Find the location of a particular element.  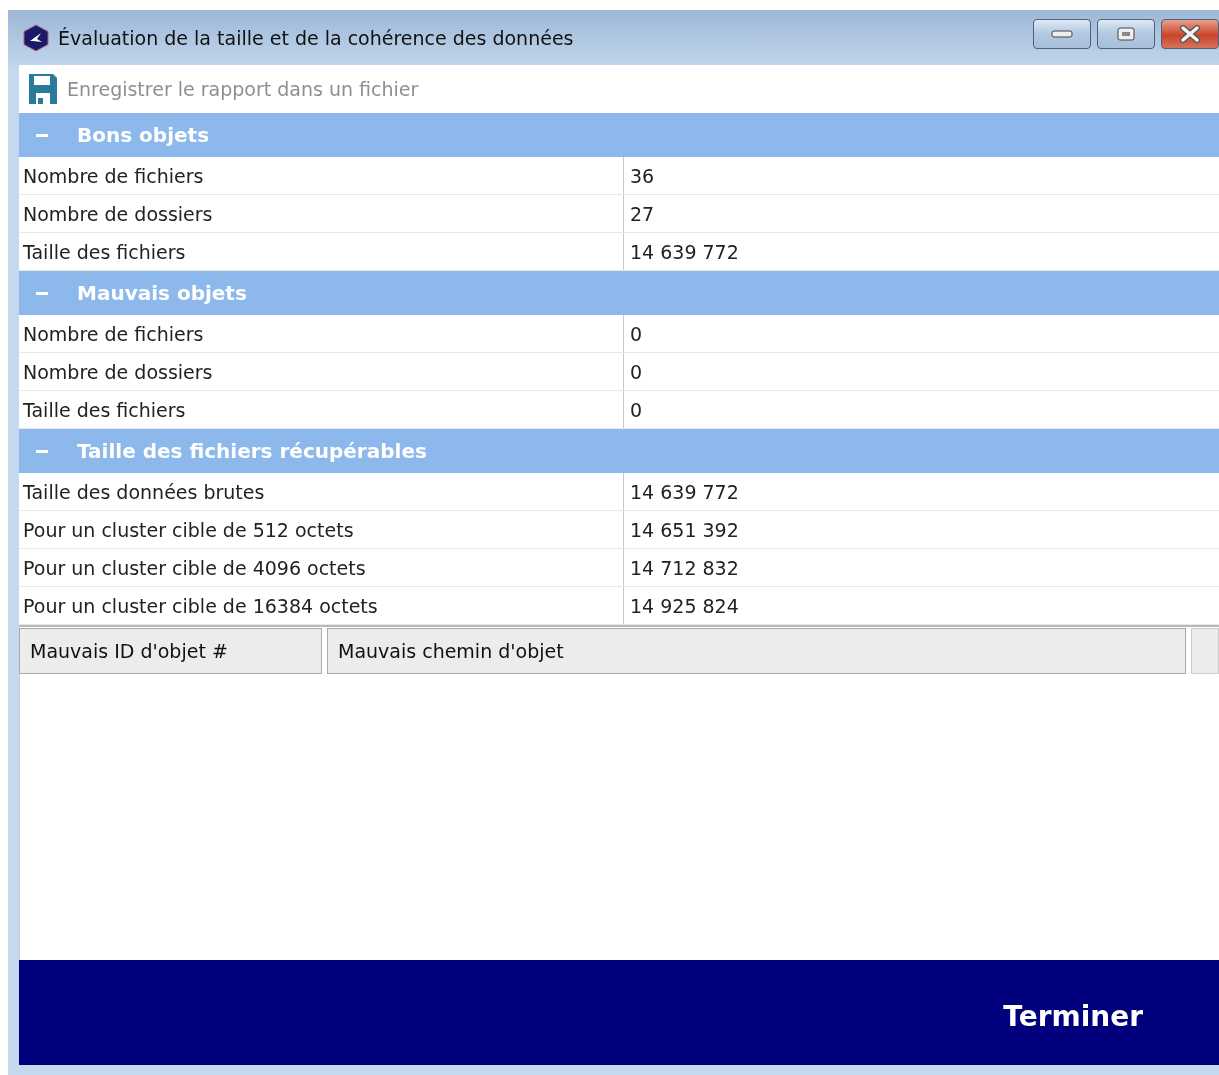

empty-column-header is located at coordinates (1205, 651).